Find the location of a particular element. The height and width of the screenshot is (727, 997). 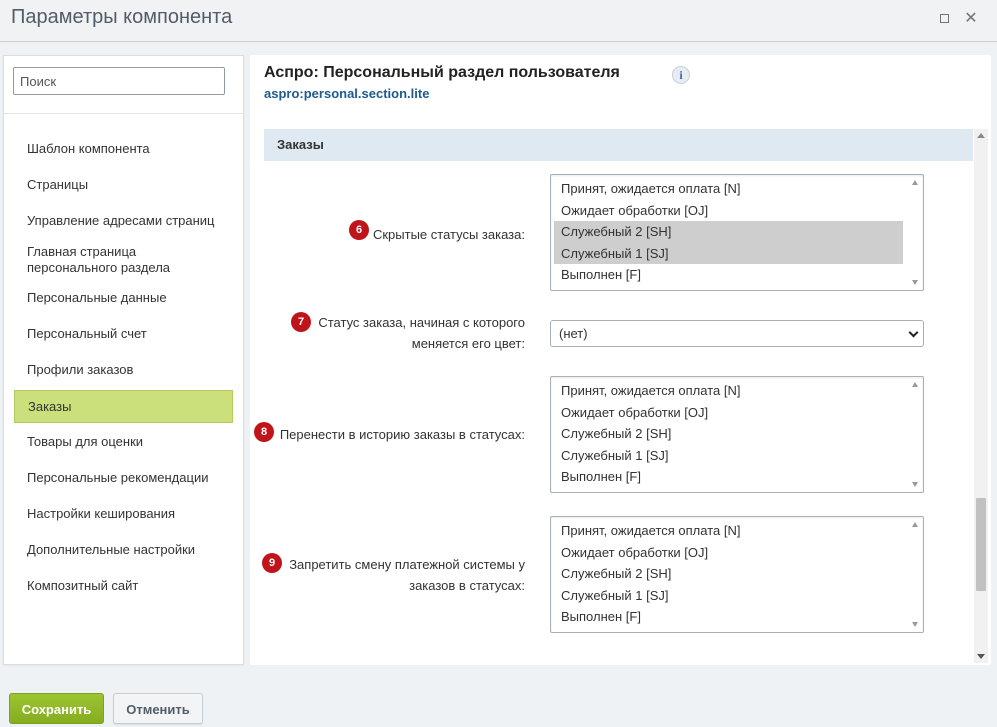

field-number-badge: 6 is located at coordinates (359, 230).